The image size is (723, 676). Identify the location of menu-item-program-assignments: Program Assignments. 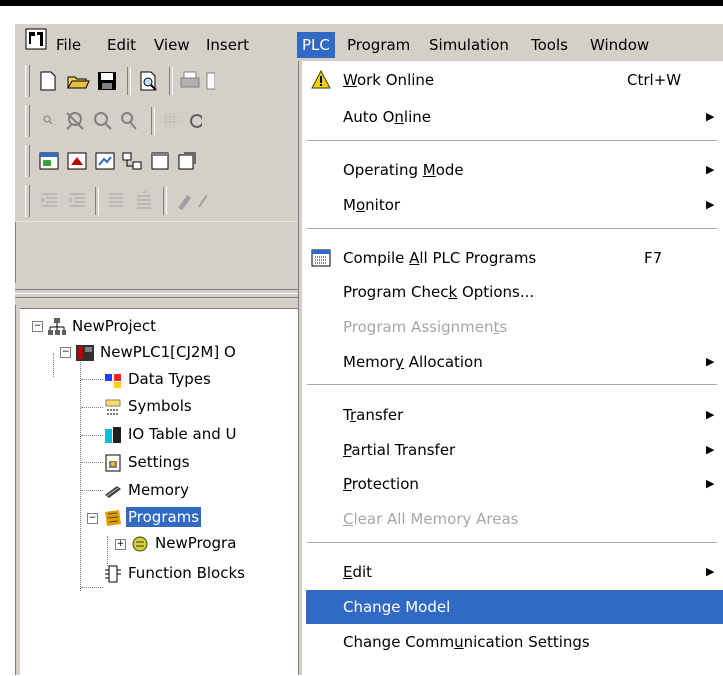
(514, 327).